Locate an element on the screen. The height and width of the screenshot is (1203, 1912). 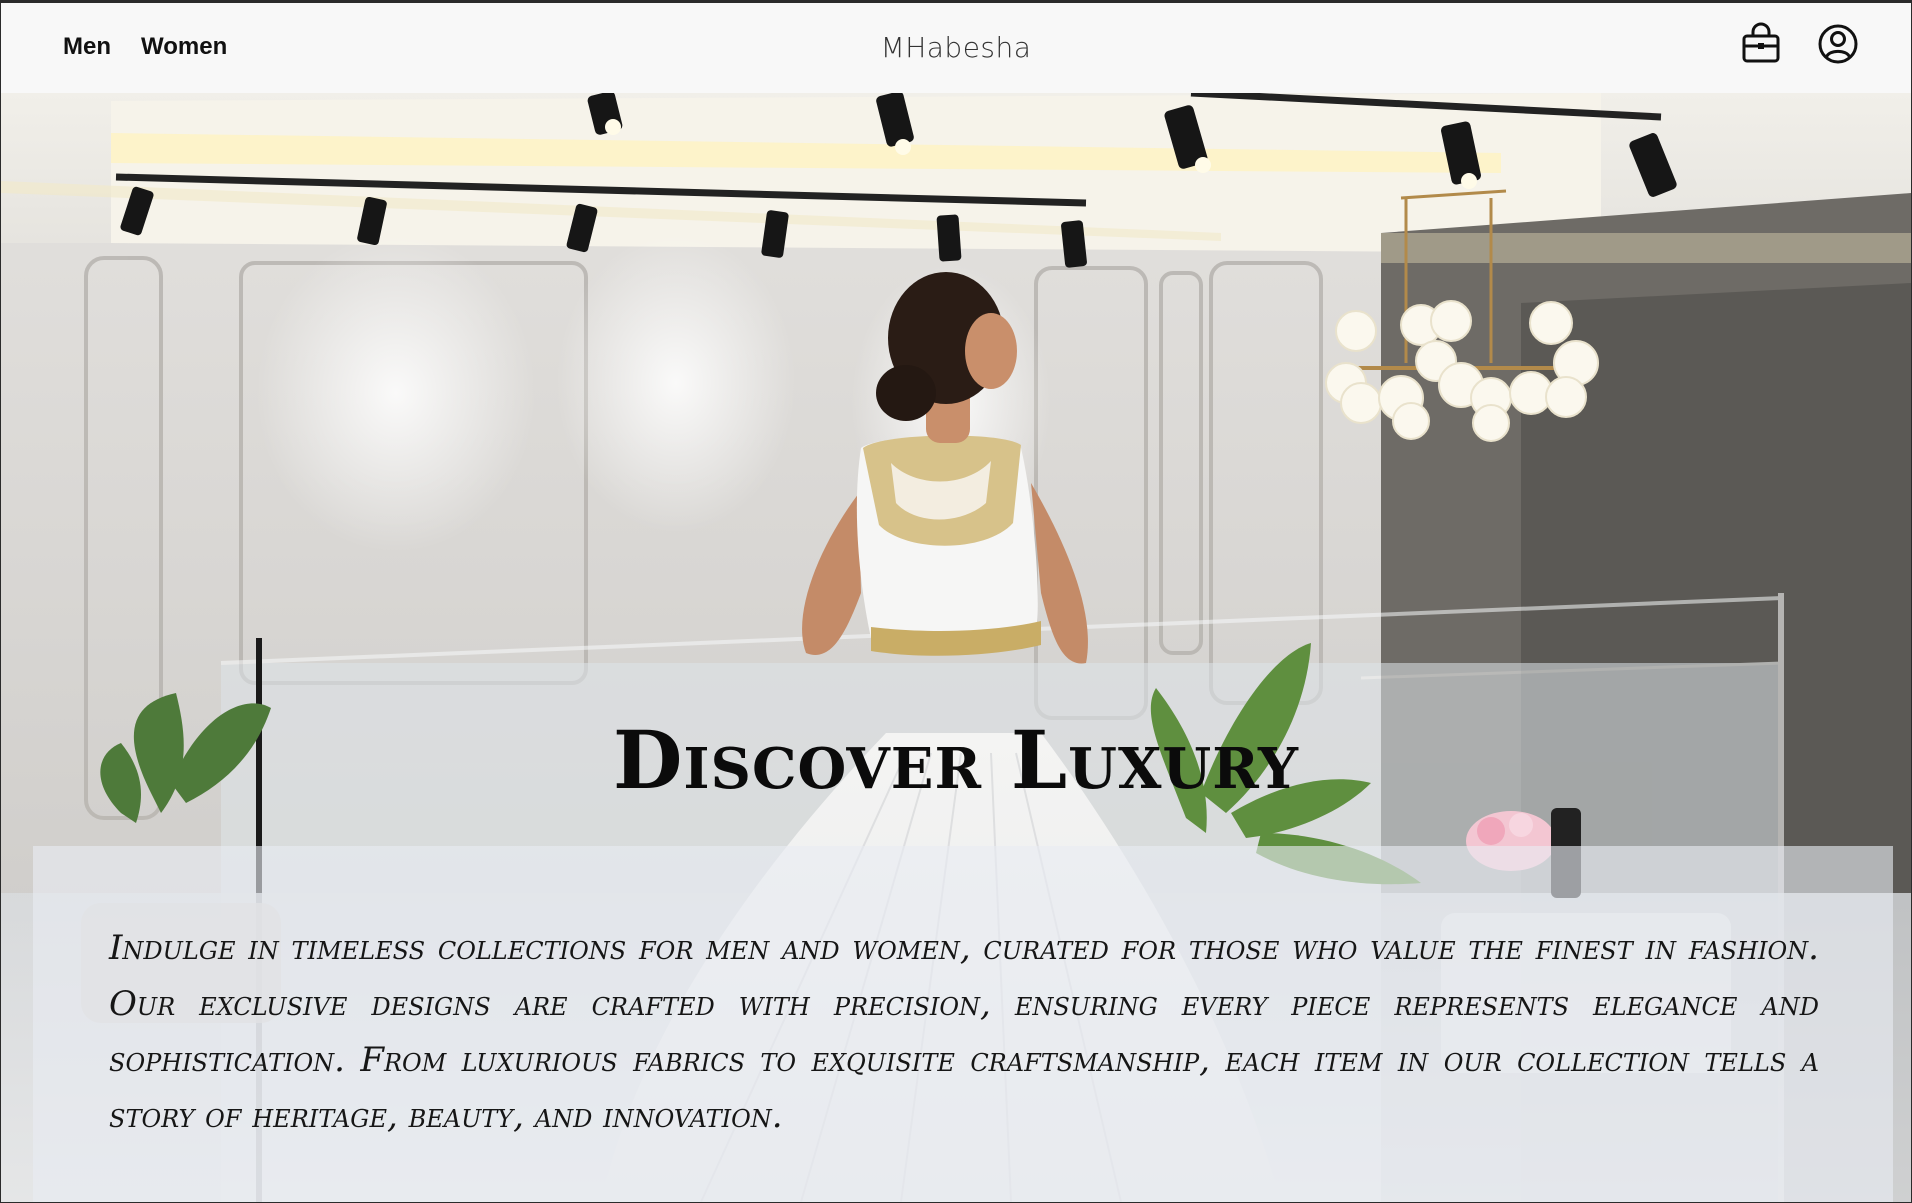
shopping-bag-icon is located at coordinates (1761, 44).